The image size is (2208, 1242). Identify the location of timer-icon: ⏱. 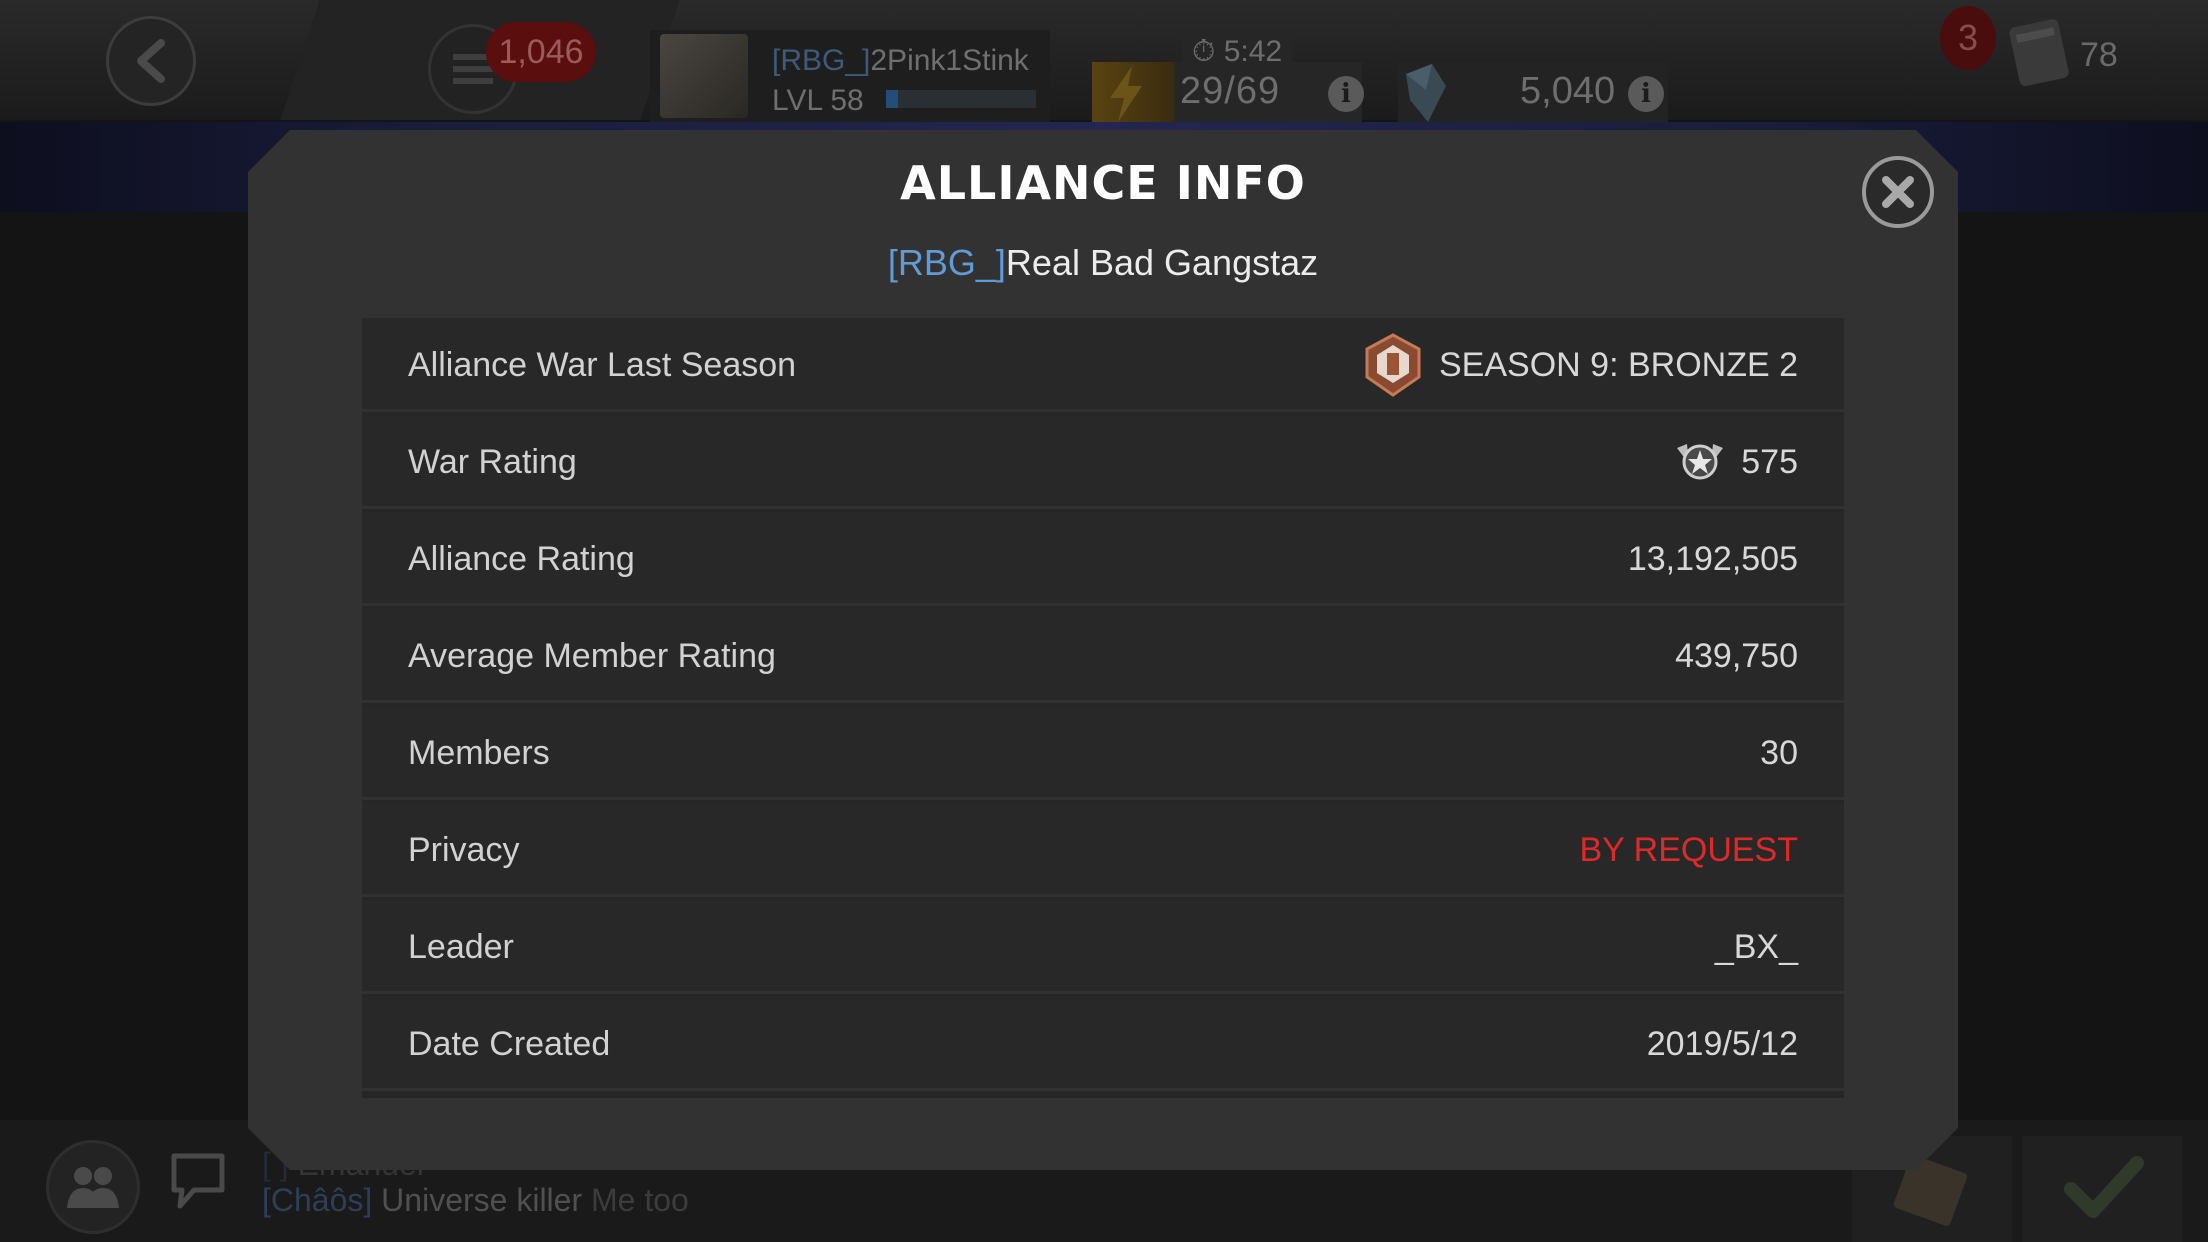
(1204, 51).